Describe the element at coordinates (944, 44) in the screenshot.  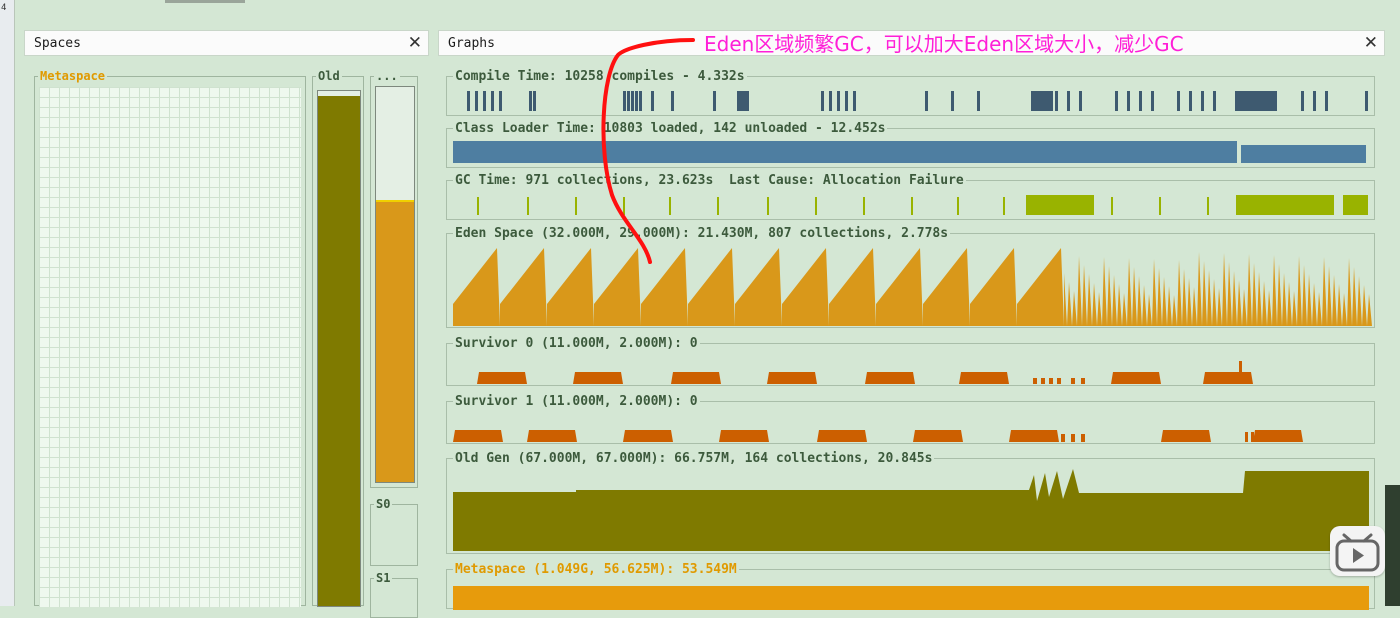
I see `annotation-text: Eden区域频繁GC，可以加大Eden区域大小，减少GC` at that location.